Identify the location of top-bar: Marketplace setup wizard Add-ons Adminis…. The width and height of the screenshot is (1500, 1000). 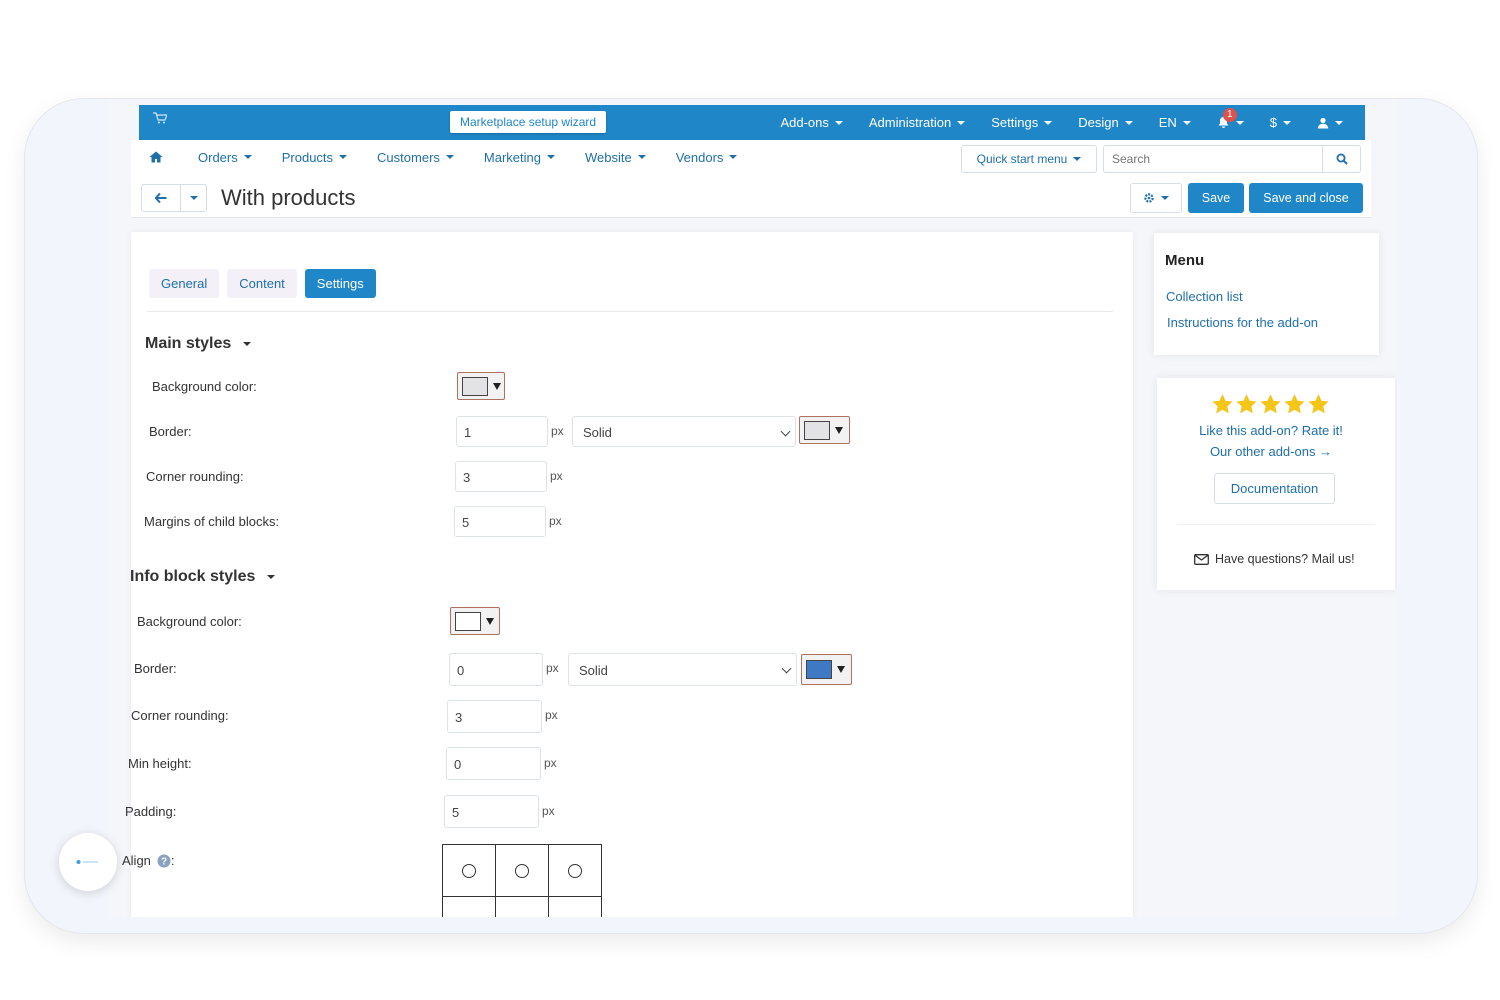
(752, 122).